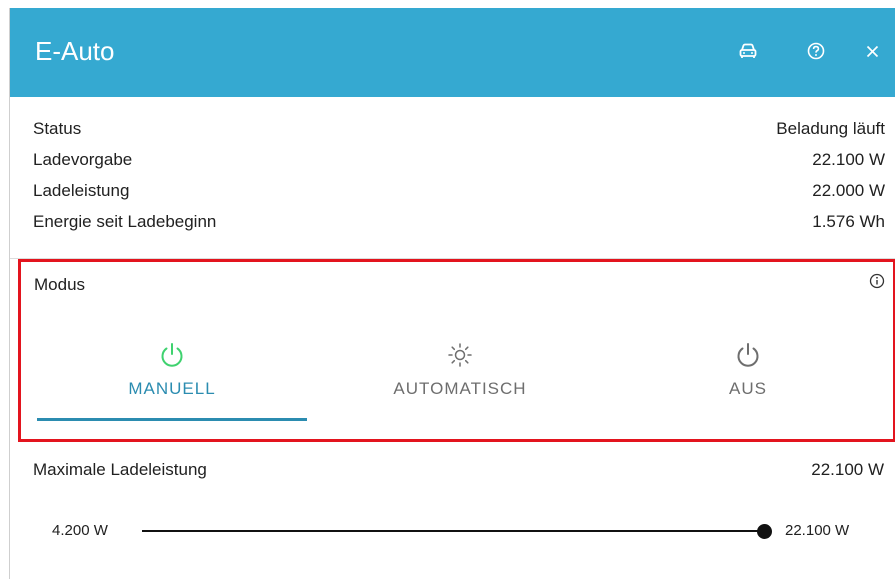  What do you see at coordinates (748, 388) in the screenshot?
I see `tab-label: AUS` at bounding box center [748, 388].